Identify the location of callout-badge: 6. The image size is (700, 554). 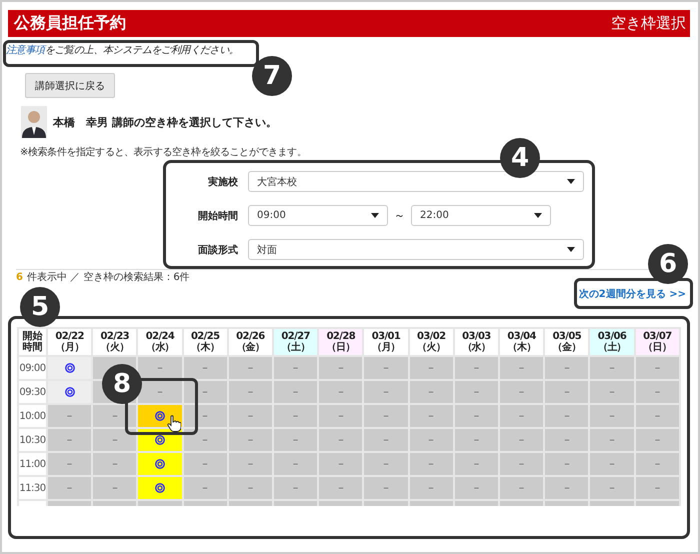
(668, 264).